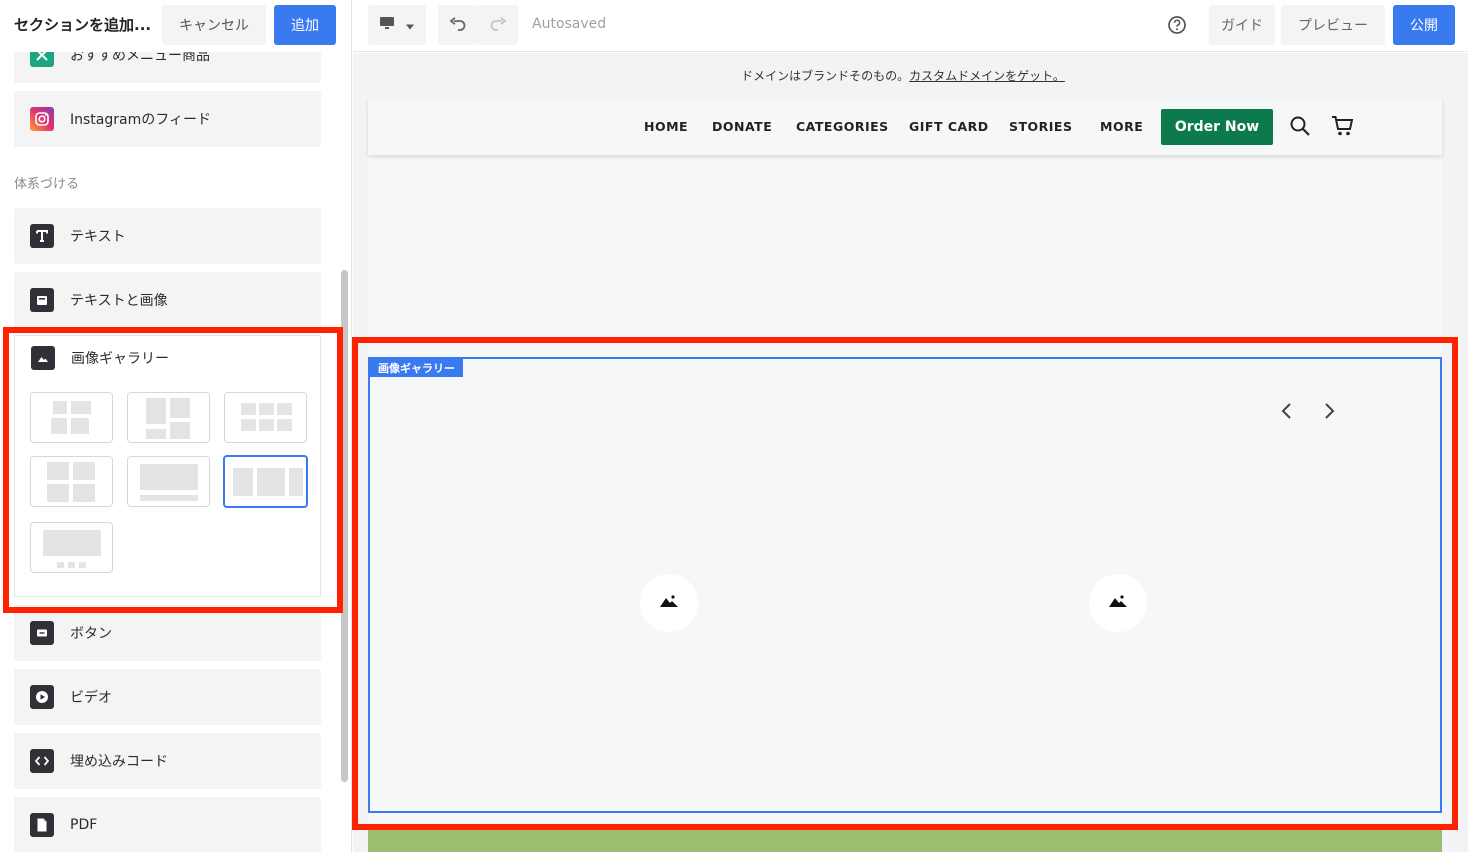 This screenshot has height=852, width=1468. Describe the element at coordinates (42, 59) in the screenshot. I see `recommended-menu-icon` at that location.